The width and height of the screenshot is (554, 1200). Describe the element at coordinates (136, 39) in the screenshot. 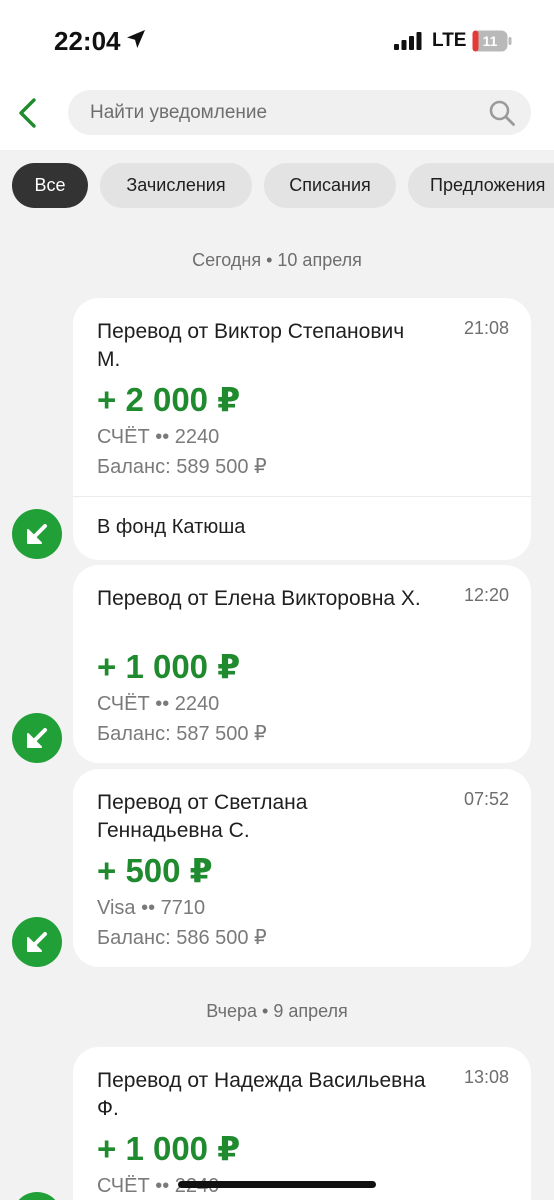

I see `location-arrow-icon` at that location.